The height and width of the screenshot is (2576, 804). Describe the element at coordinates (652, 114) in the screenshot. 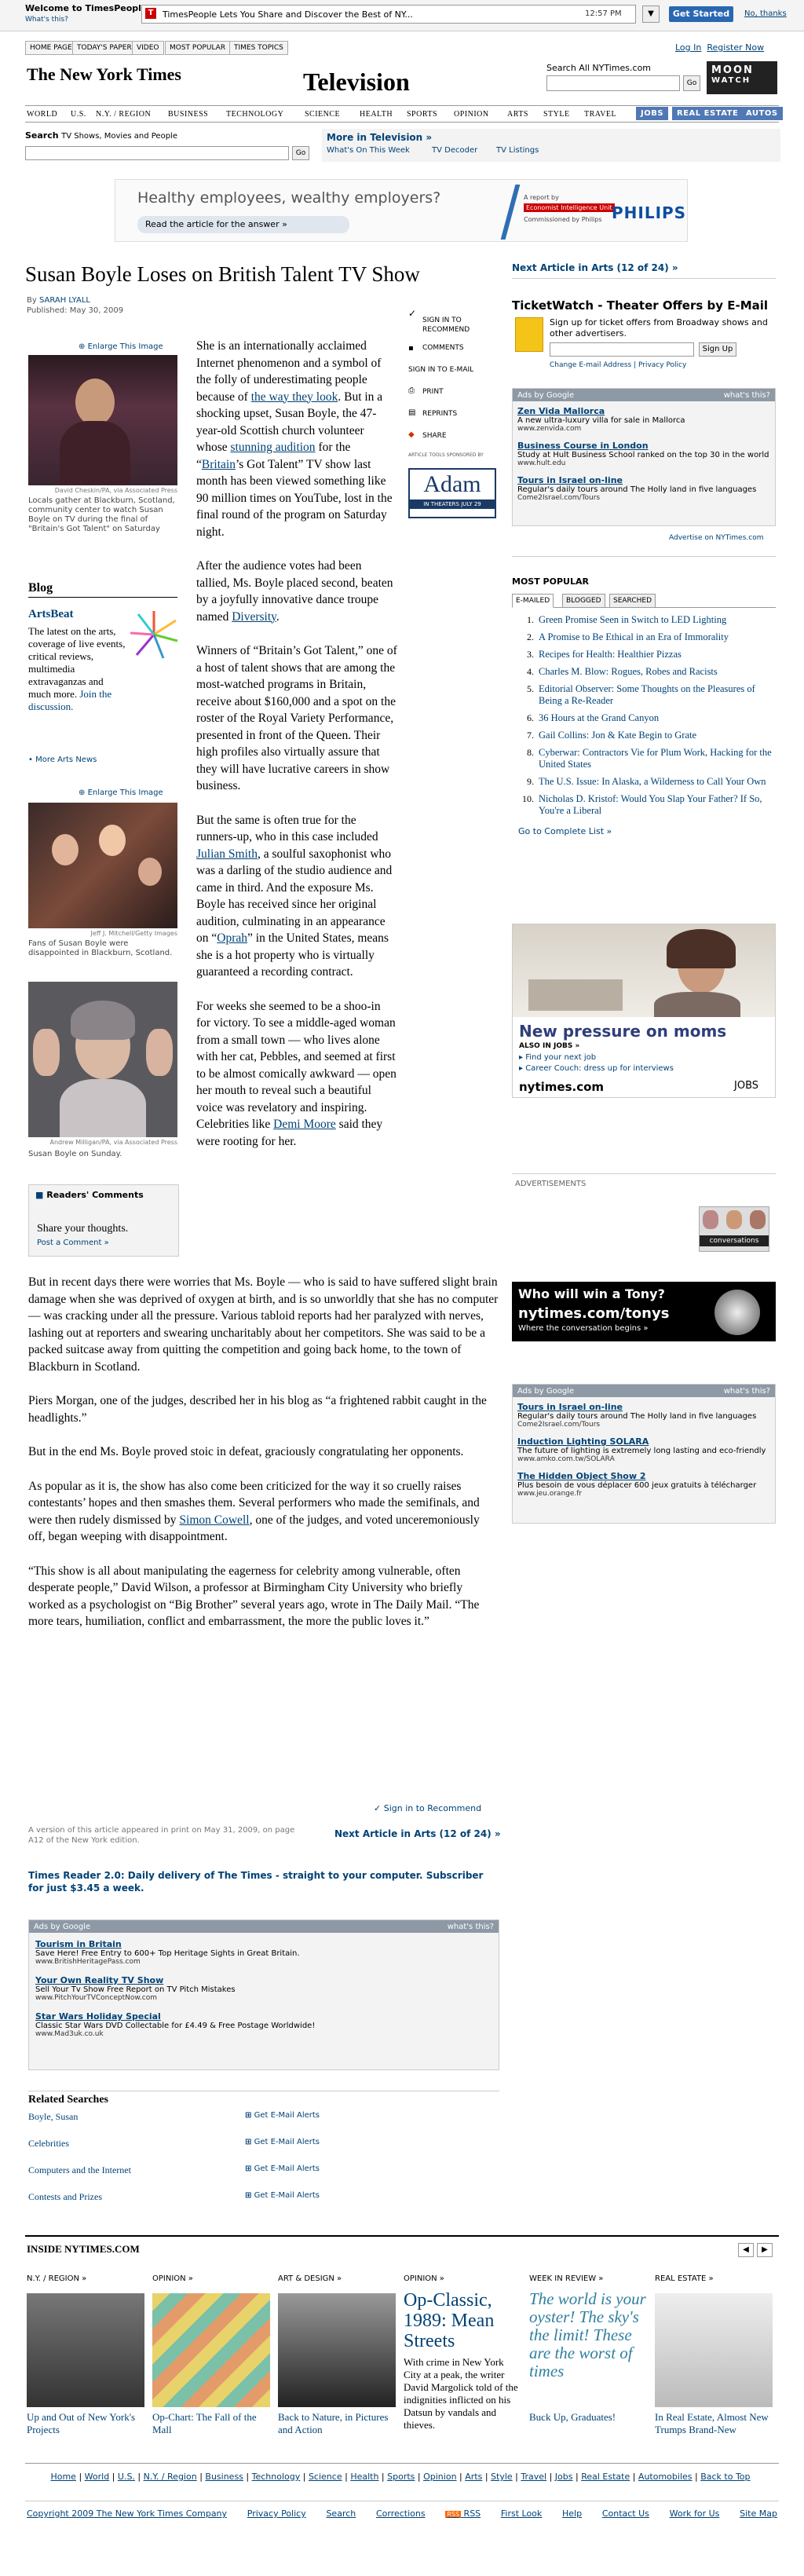

I see `nav-jobs: JOBS` at that location.